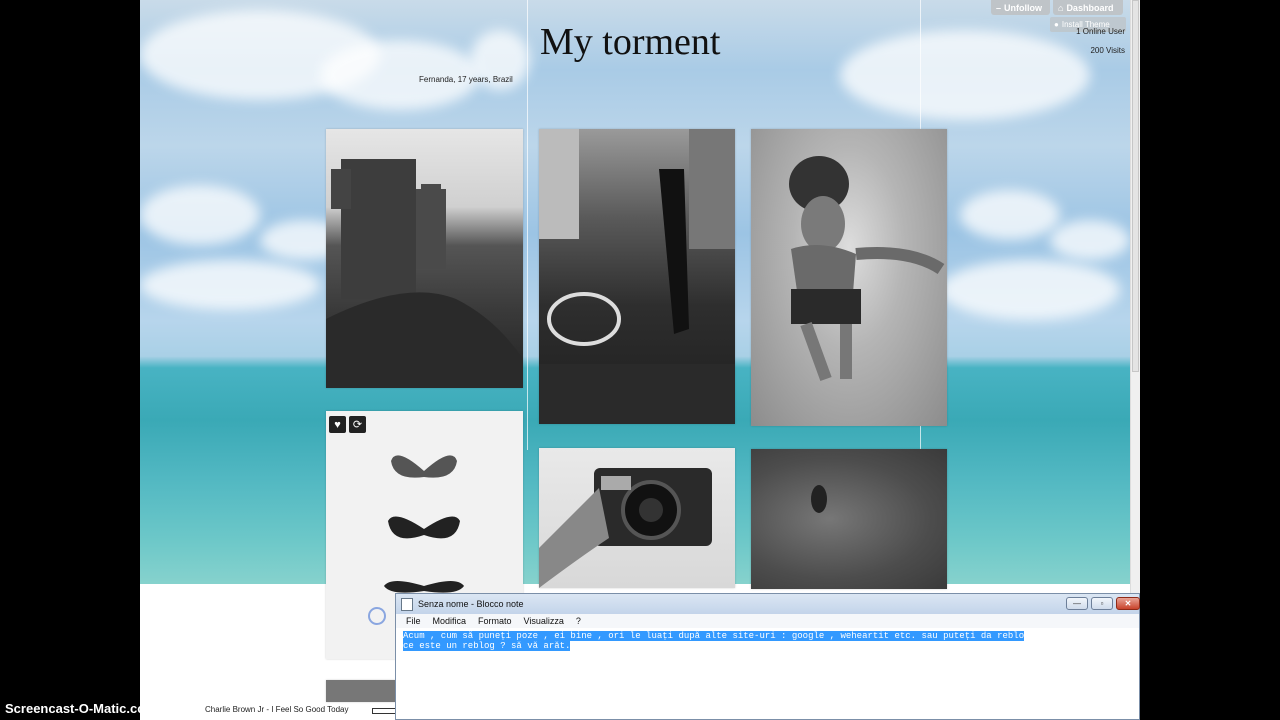  I want to click on plus-icon: ●, so click(1056, 24).